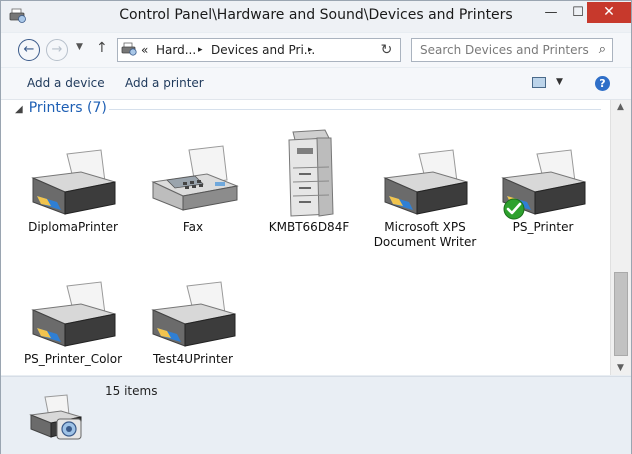  I want to click on default-printer-item: PS_Printer, so click(543, 180).